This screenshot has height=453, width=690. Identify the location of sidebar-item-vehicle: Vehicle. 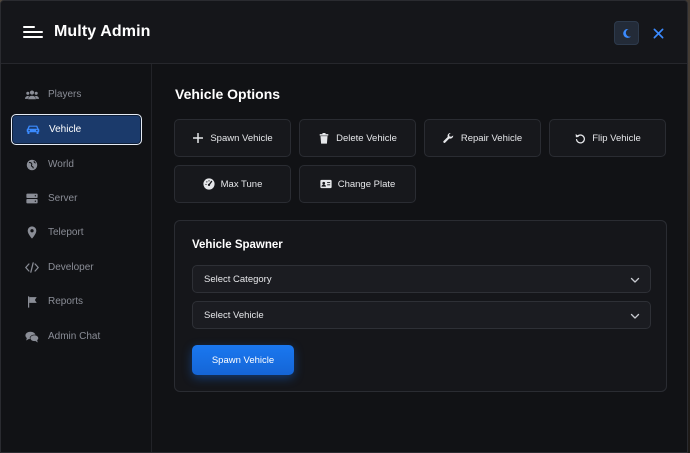
(76, 129).